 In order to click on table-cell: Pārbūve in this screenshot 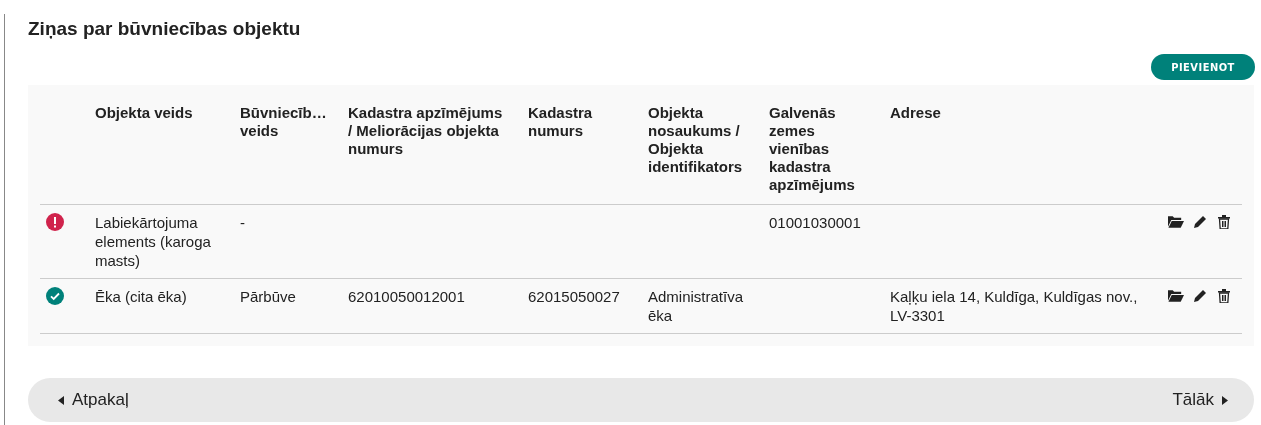, I will do `click(268, 296)`.